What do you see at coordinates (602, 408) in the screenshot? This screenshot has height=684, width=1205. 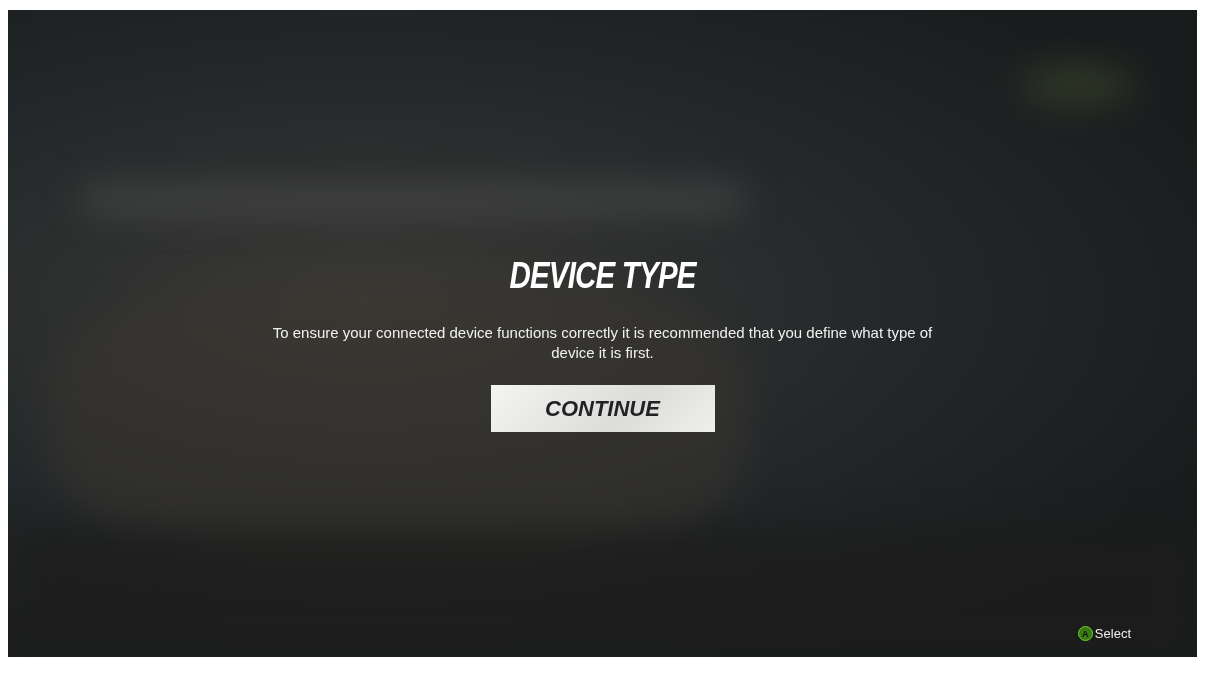 I see `continue-button: CONTINUE` at bounding box center [602, 408].